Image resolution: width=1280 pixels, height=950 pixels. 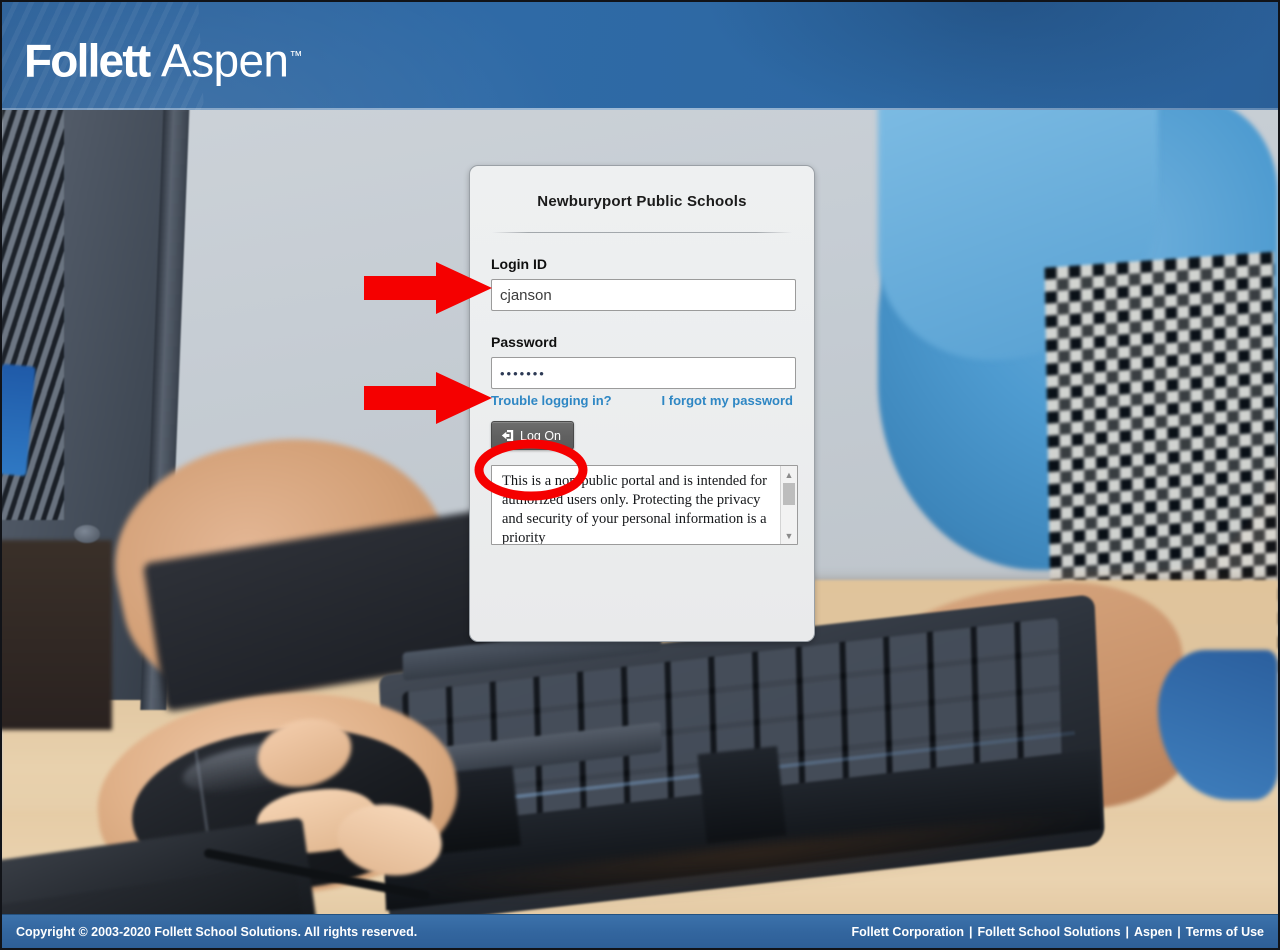 What do you see at coordinates (1225, 932) in the screenshot?
I see `footer-link-terms-of-use: Terms of Use` at bounding box center [1225, 932].